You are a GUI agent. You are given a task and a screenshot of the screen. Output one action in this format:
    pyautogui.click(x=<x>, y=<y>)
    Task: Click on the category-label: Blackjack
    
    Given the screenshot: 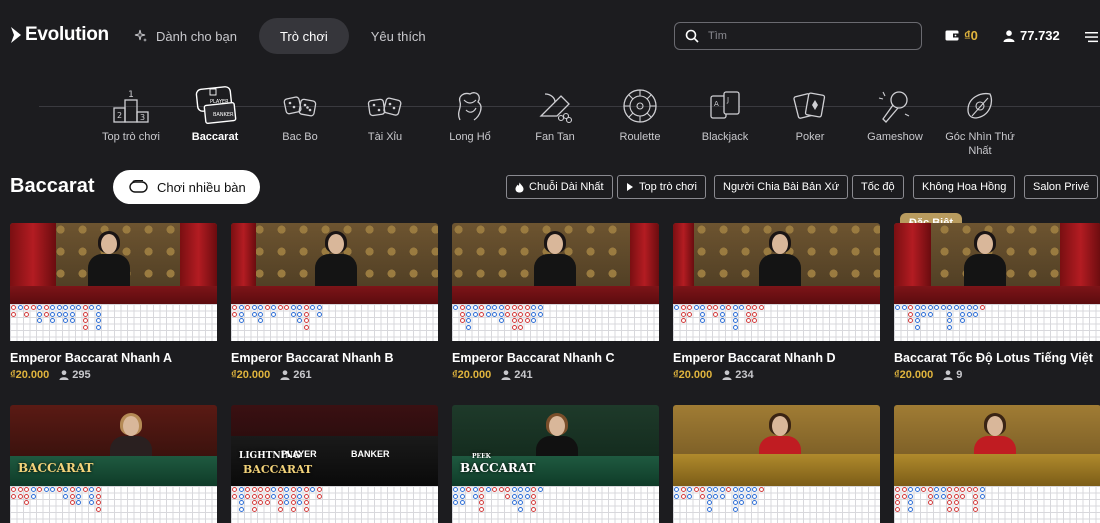 What is the action you would take?
    pyautogui.click(x=725, y=137)
    